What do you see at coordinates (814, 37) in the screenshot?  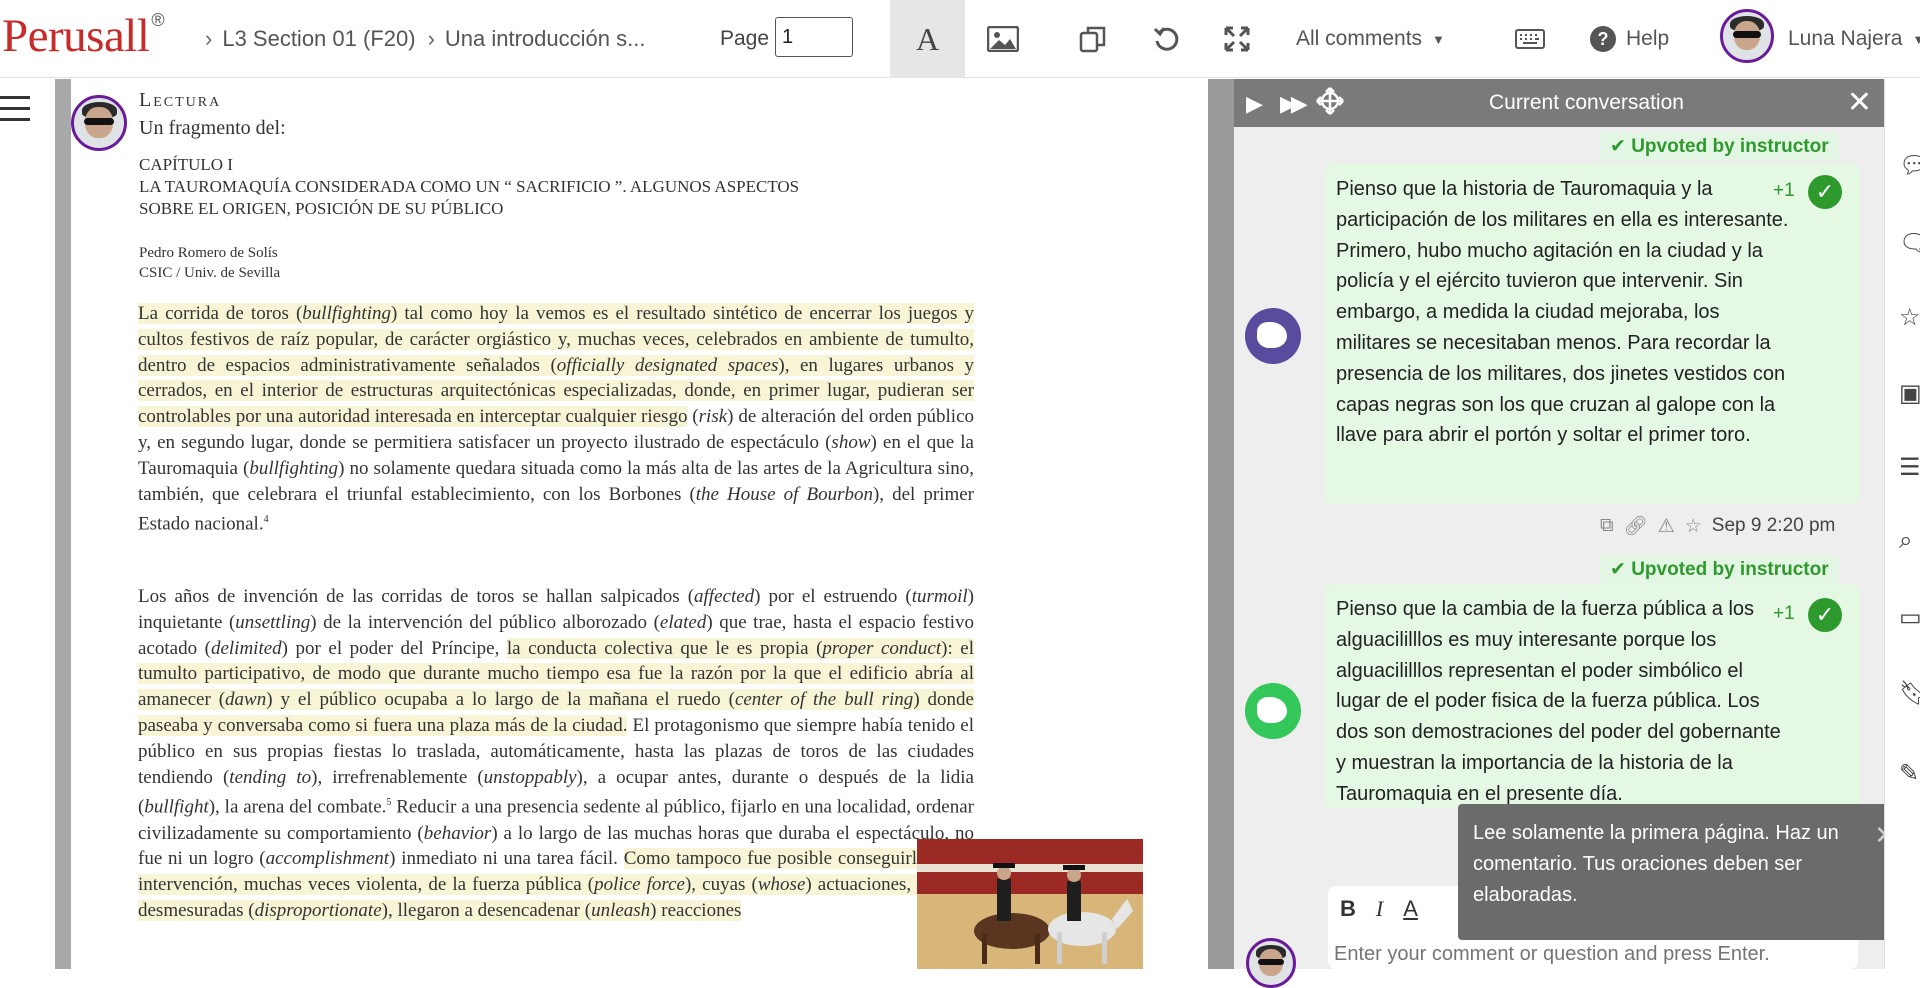 I see `page-number-input` at bounding box center [814, 37].